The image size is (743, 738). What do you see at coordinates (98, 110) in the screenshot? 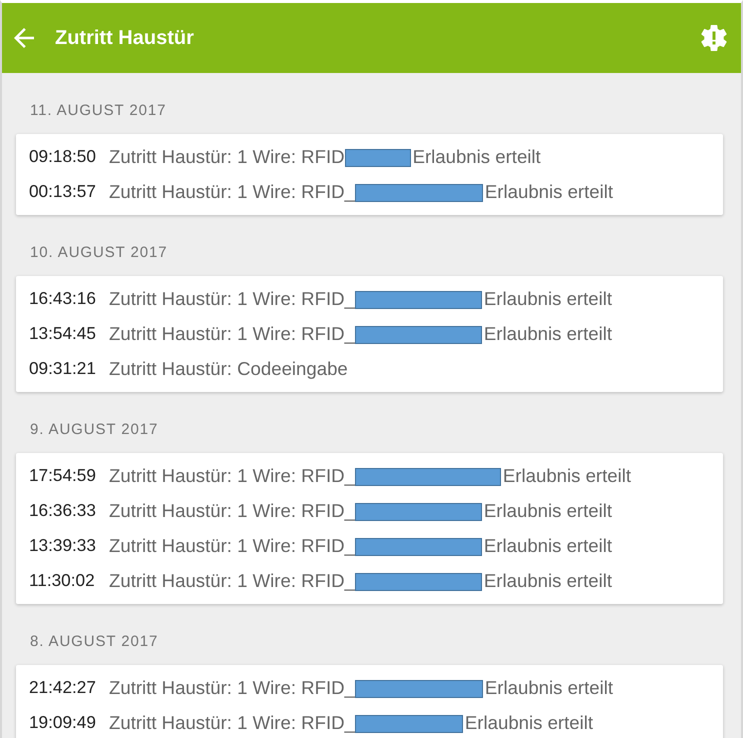
I see `date-heading: 11. AUGUST 2017` at bounding box center [98, 110].